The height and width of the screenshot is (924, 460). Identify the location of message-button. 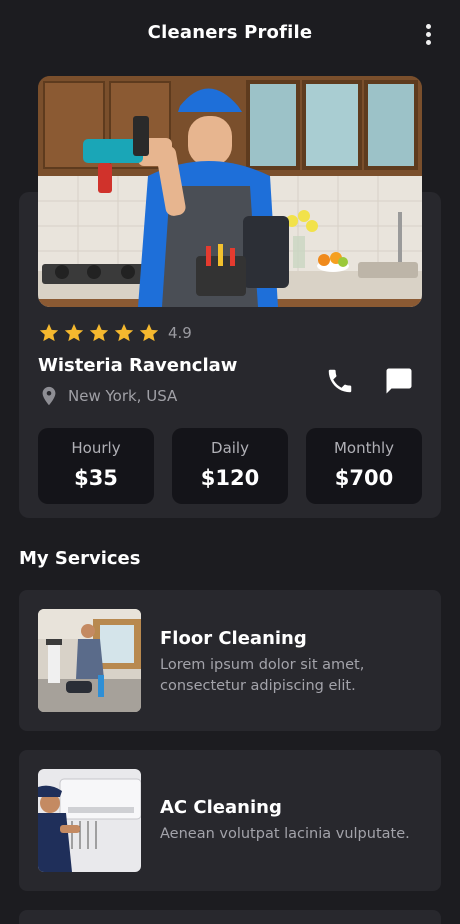
(399, 381).